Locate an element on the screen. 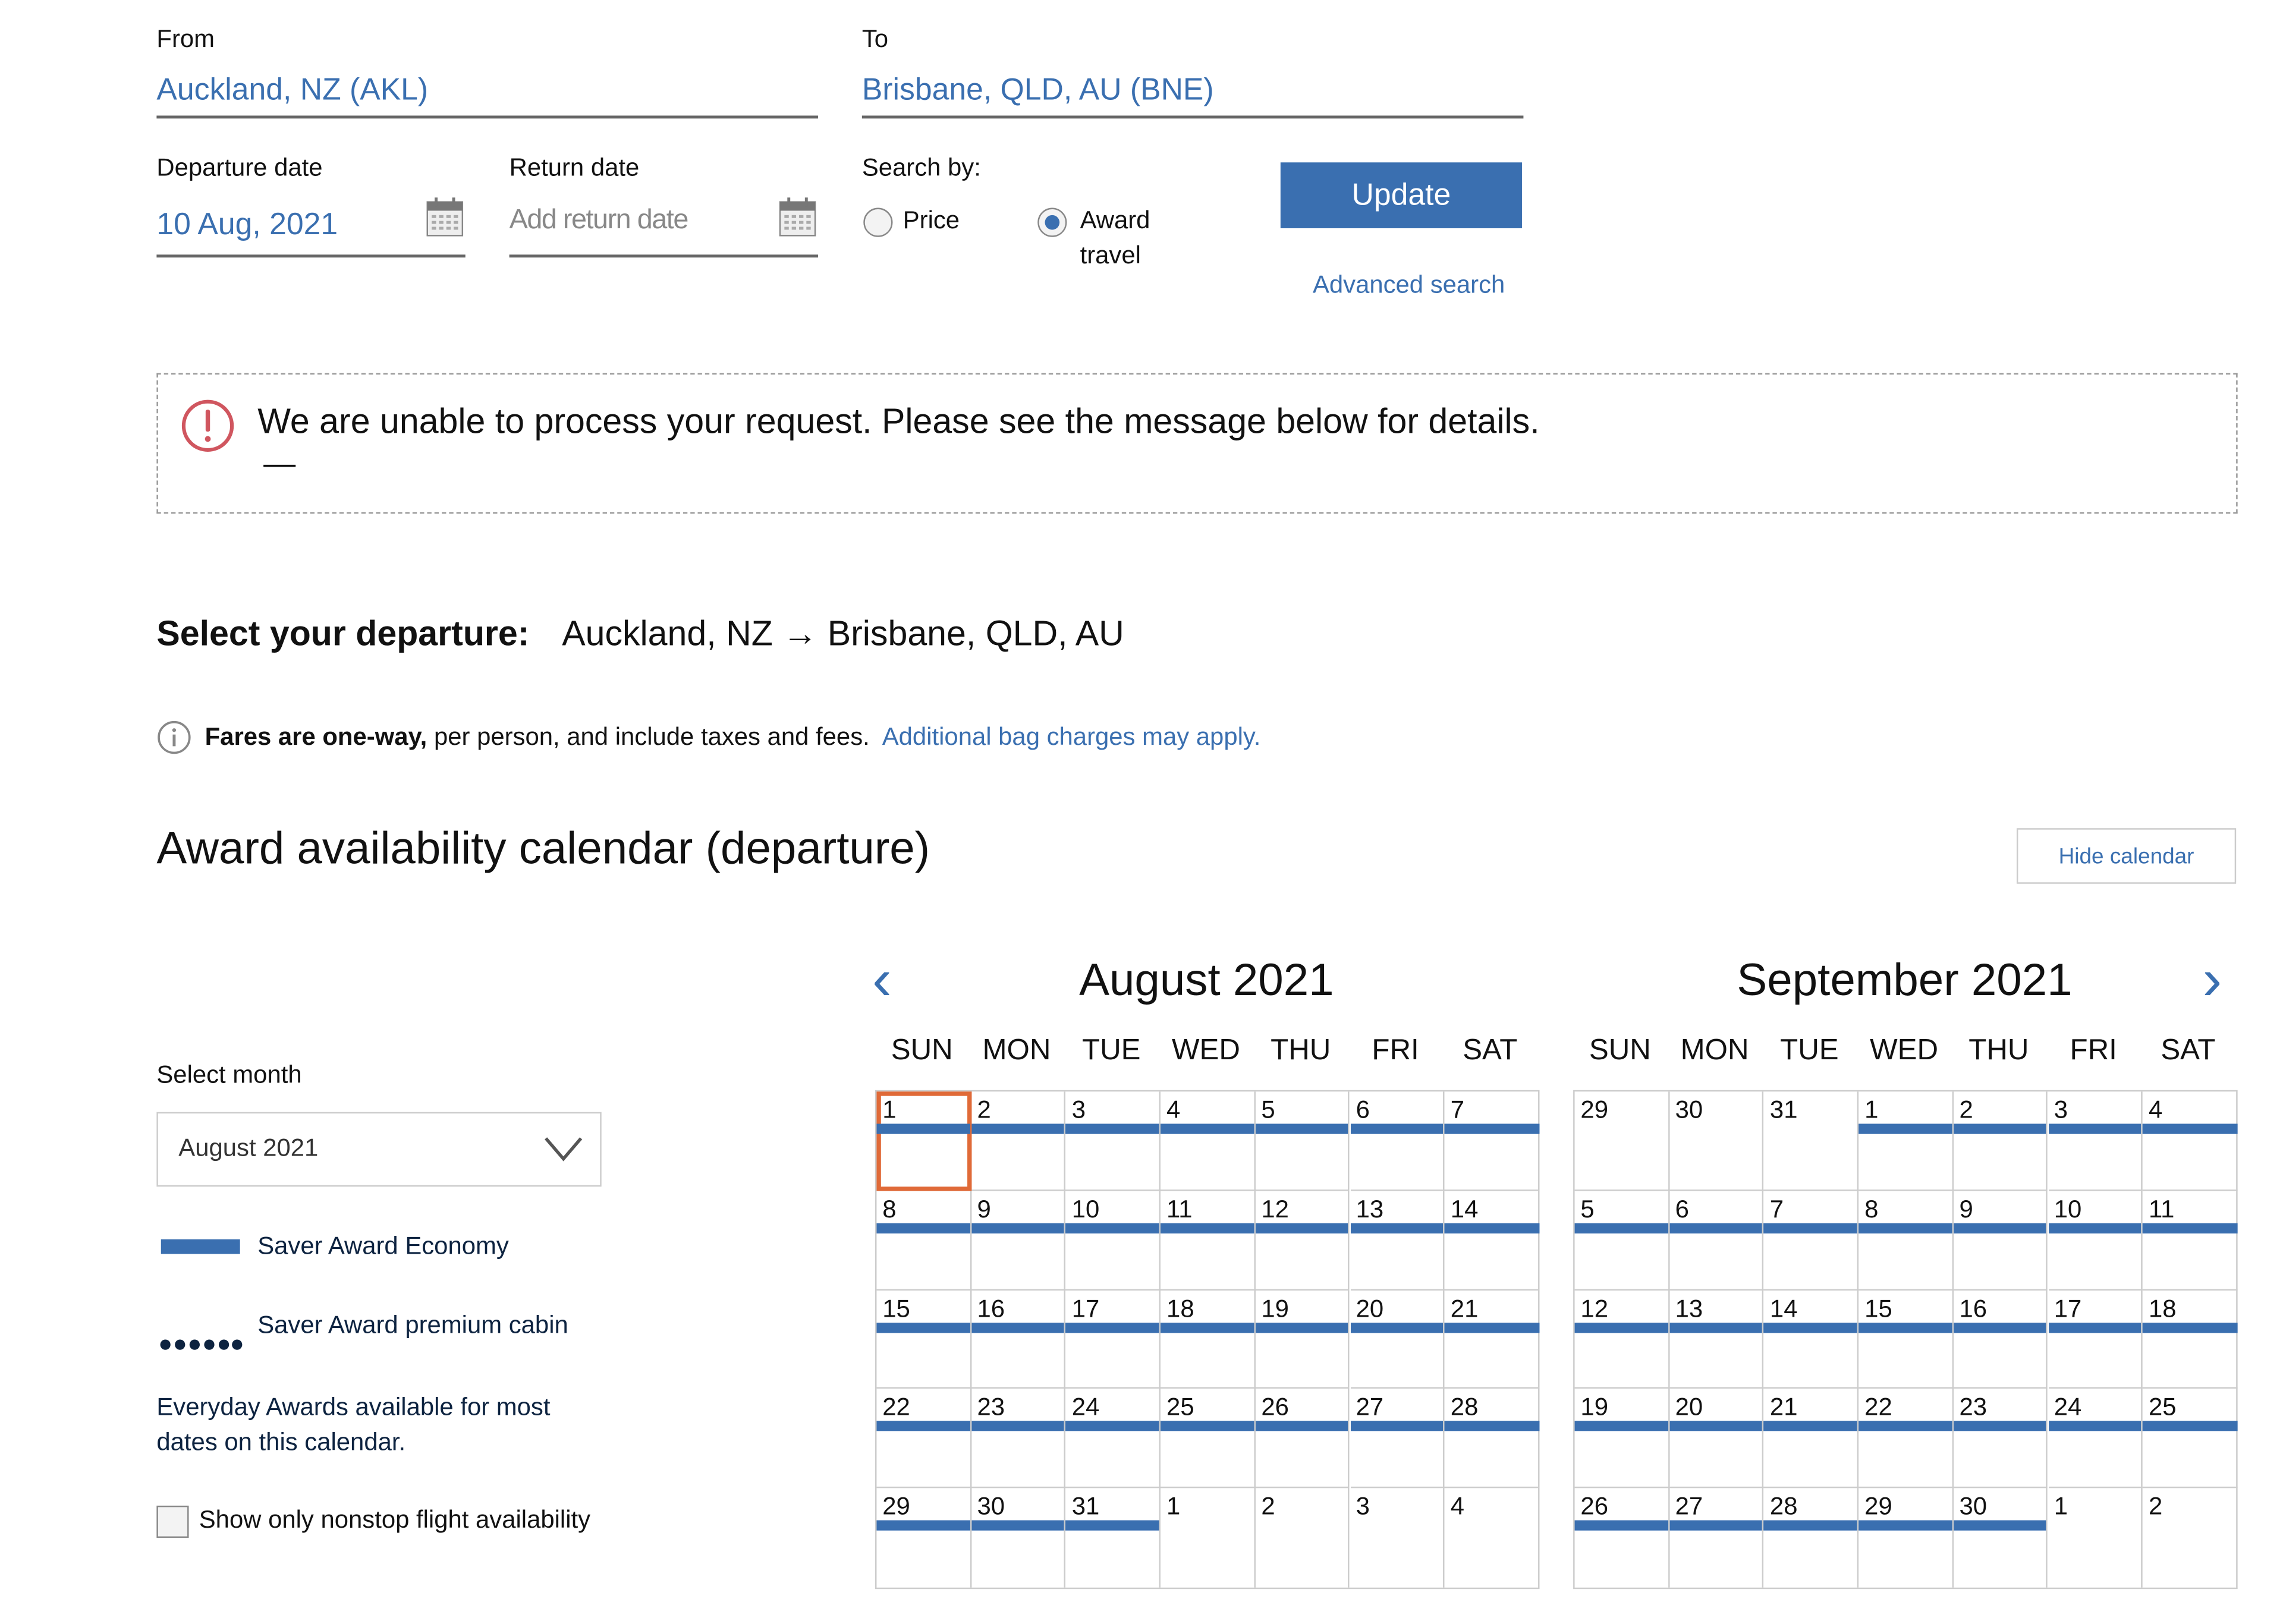  award-travel-radio is located at coordinates (1052, 222).